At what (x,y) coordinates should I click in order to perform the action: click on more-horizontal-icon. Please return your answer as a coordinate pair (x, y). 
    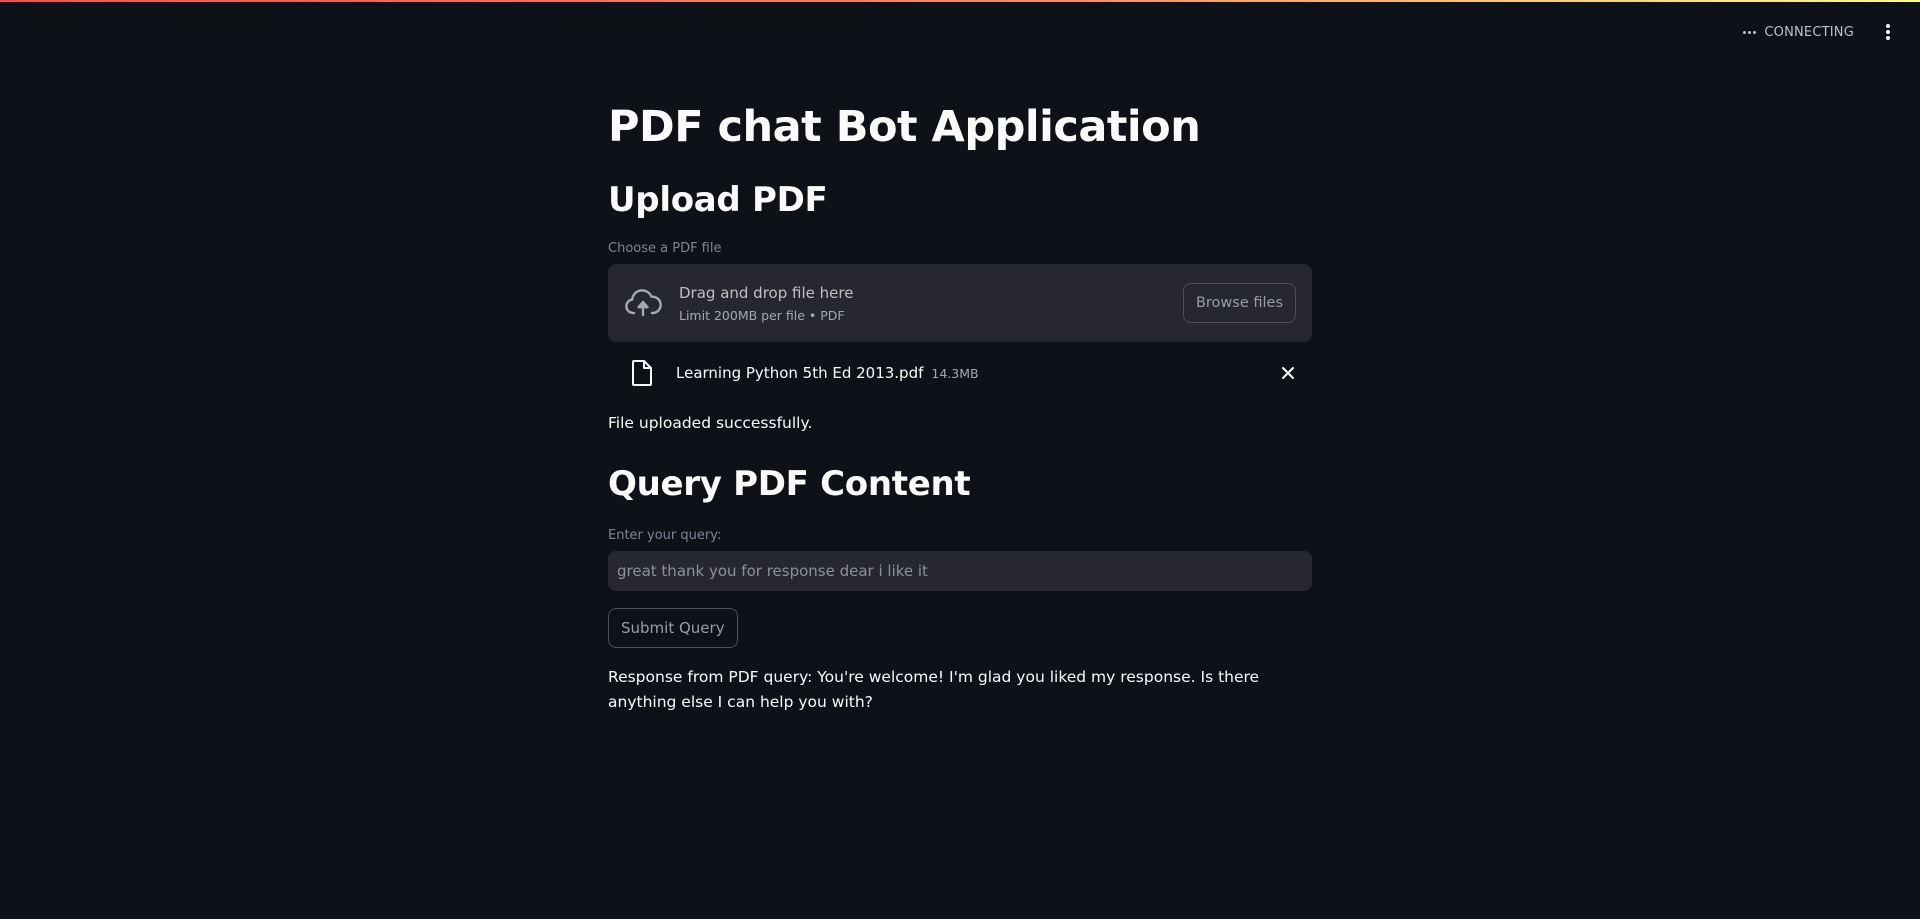
    Looking at the image, I should click on (1750, 32).